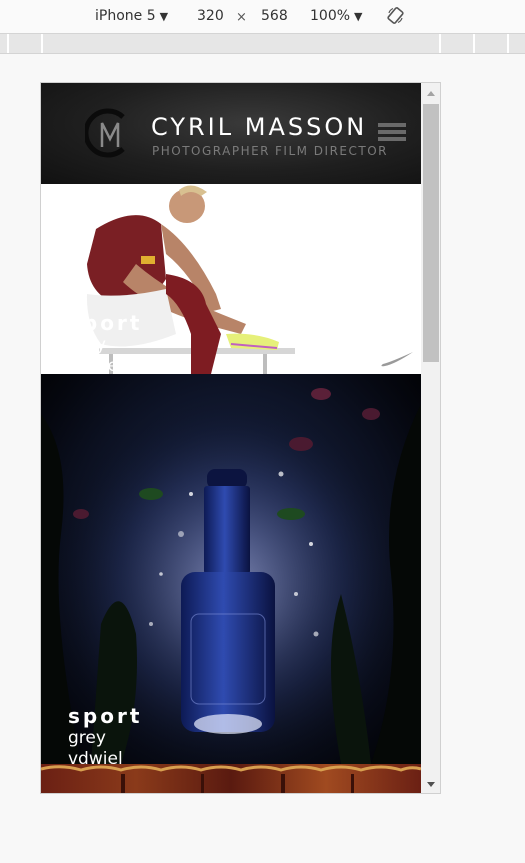 The width and height of the screenshot is (525, 863). What do you see at coordinates (274, 16) in the screenshot?
I see `height-input: 568` at bounding box center [274, 16].